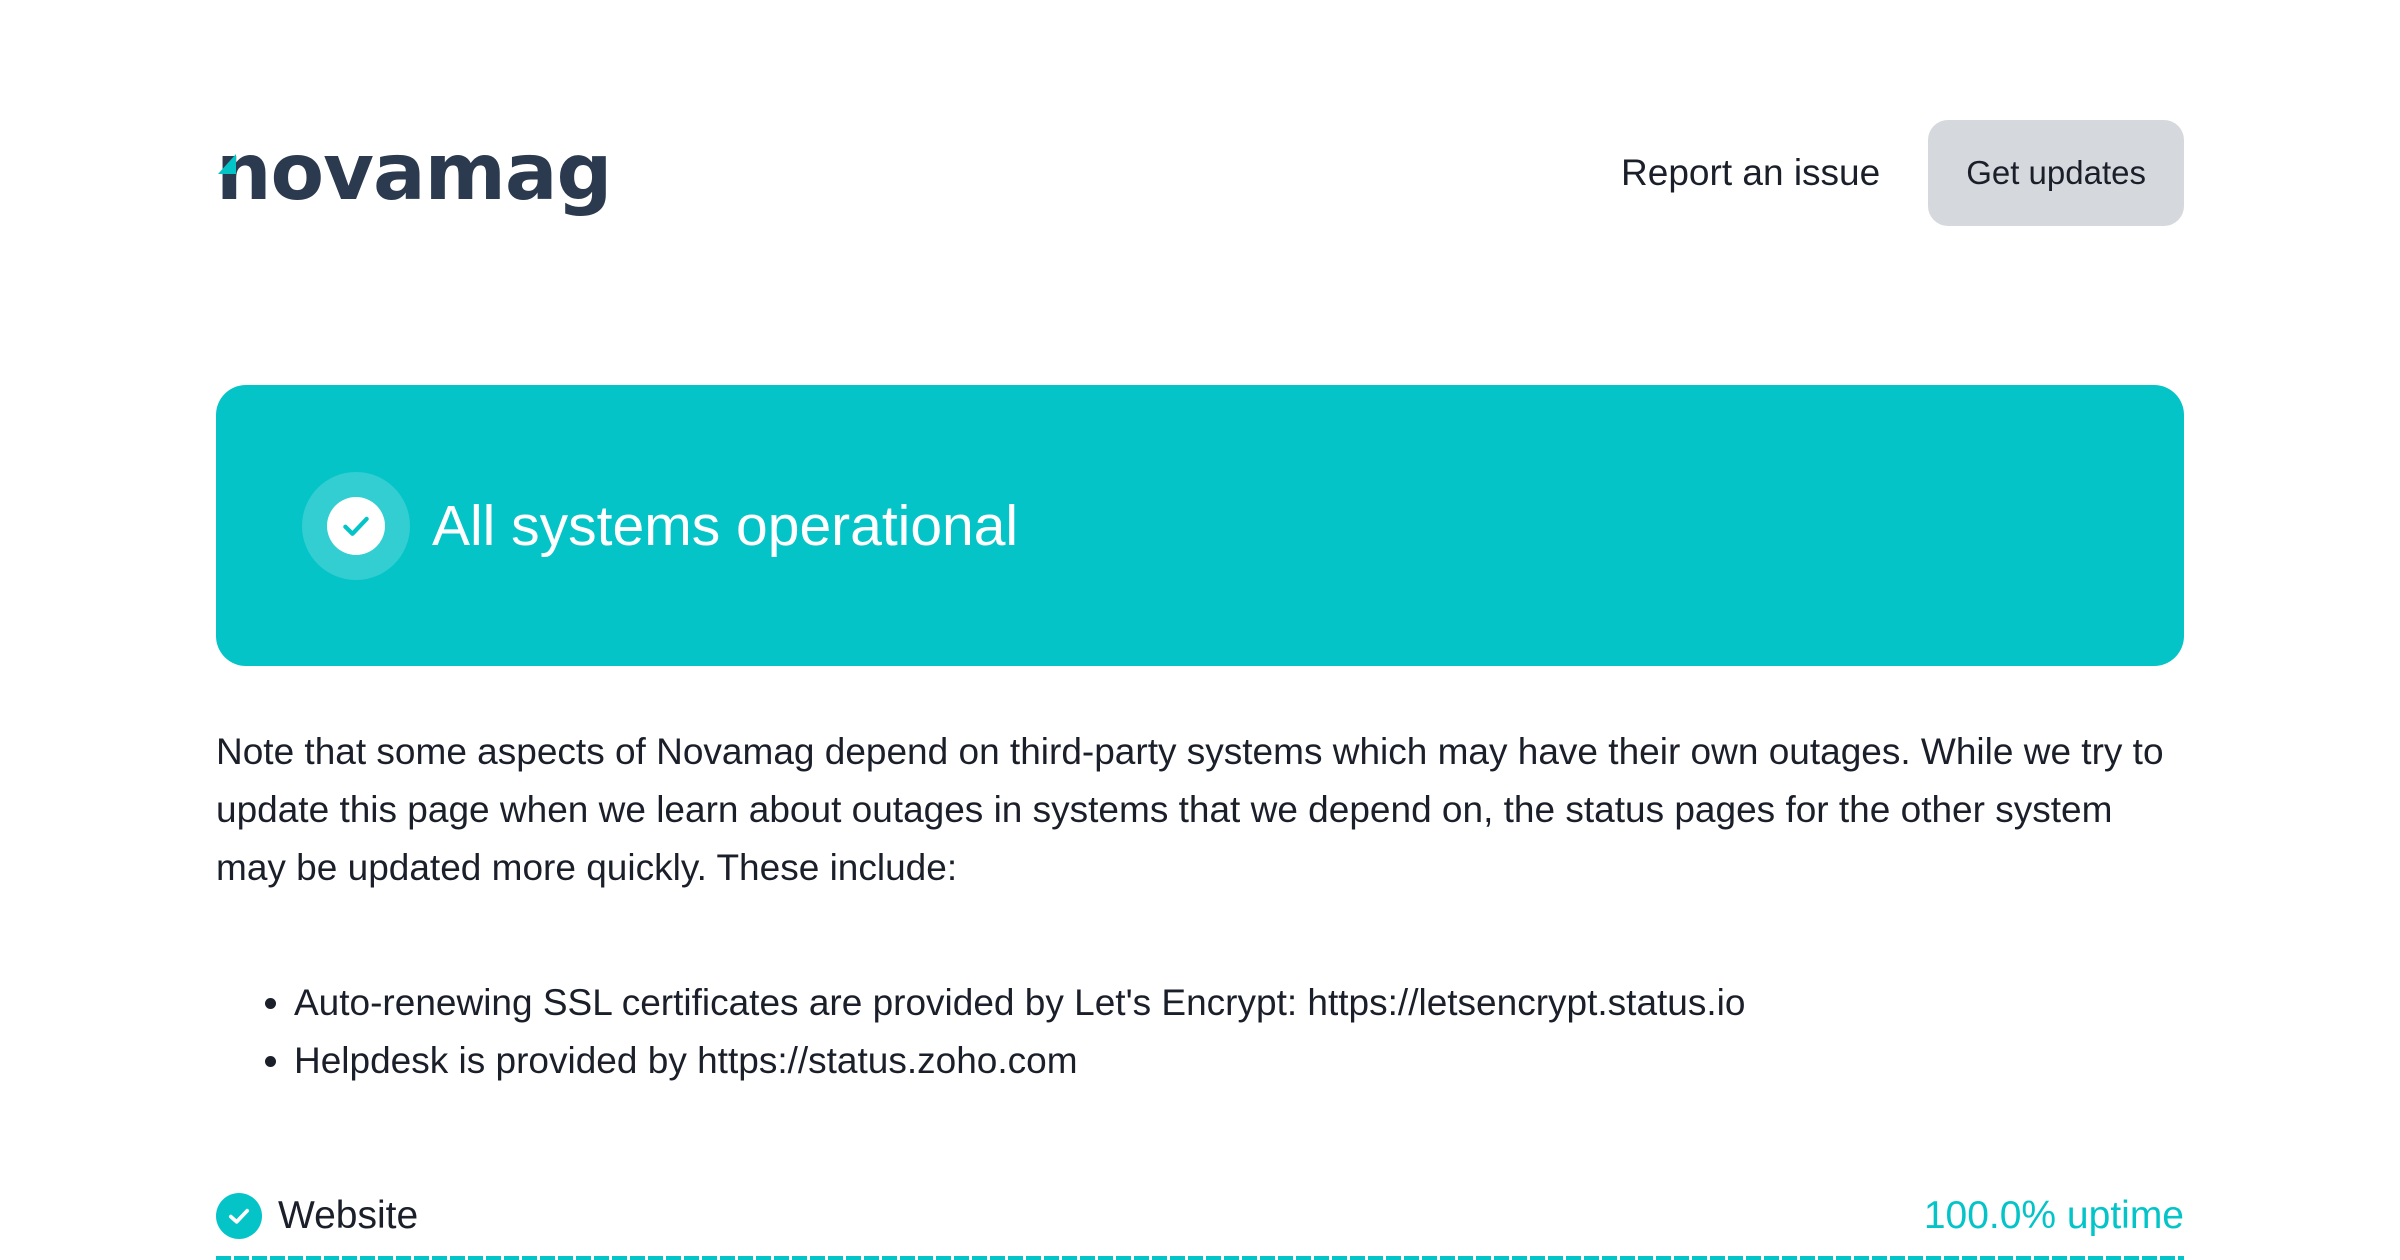 This screenshot has width=2400, height=1260. Describe the element at coordinates (1902, 173) in the screenshot. I see `header-actions: Report an issue Get updates` at that location.